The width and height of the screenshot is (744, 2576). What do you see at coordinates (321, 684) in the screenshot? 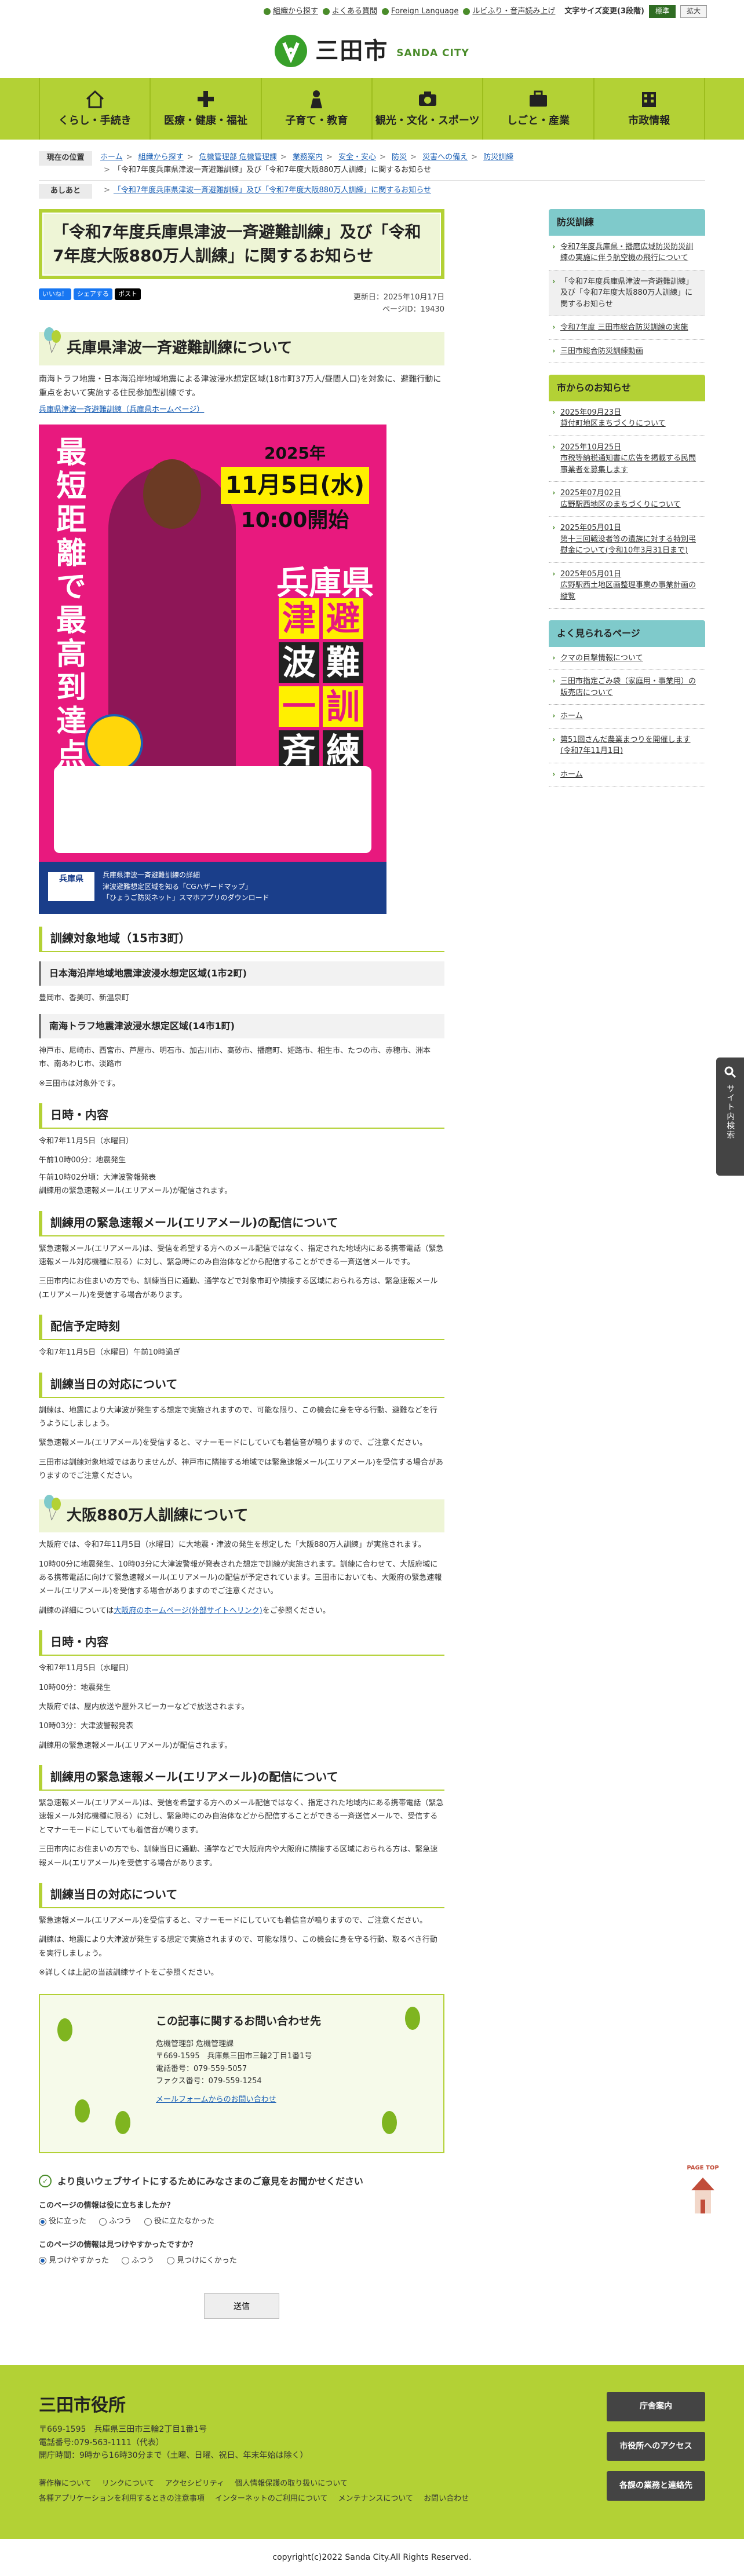
I see `poster-title-grid: 津 避 波 難 一 訓 斉 練` at bounding box center [321, 684].